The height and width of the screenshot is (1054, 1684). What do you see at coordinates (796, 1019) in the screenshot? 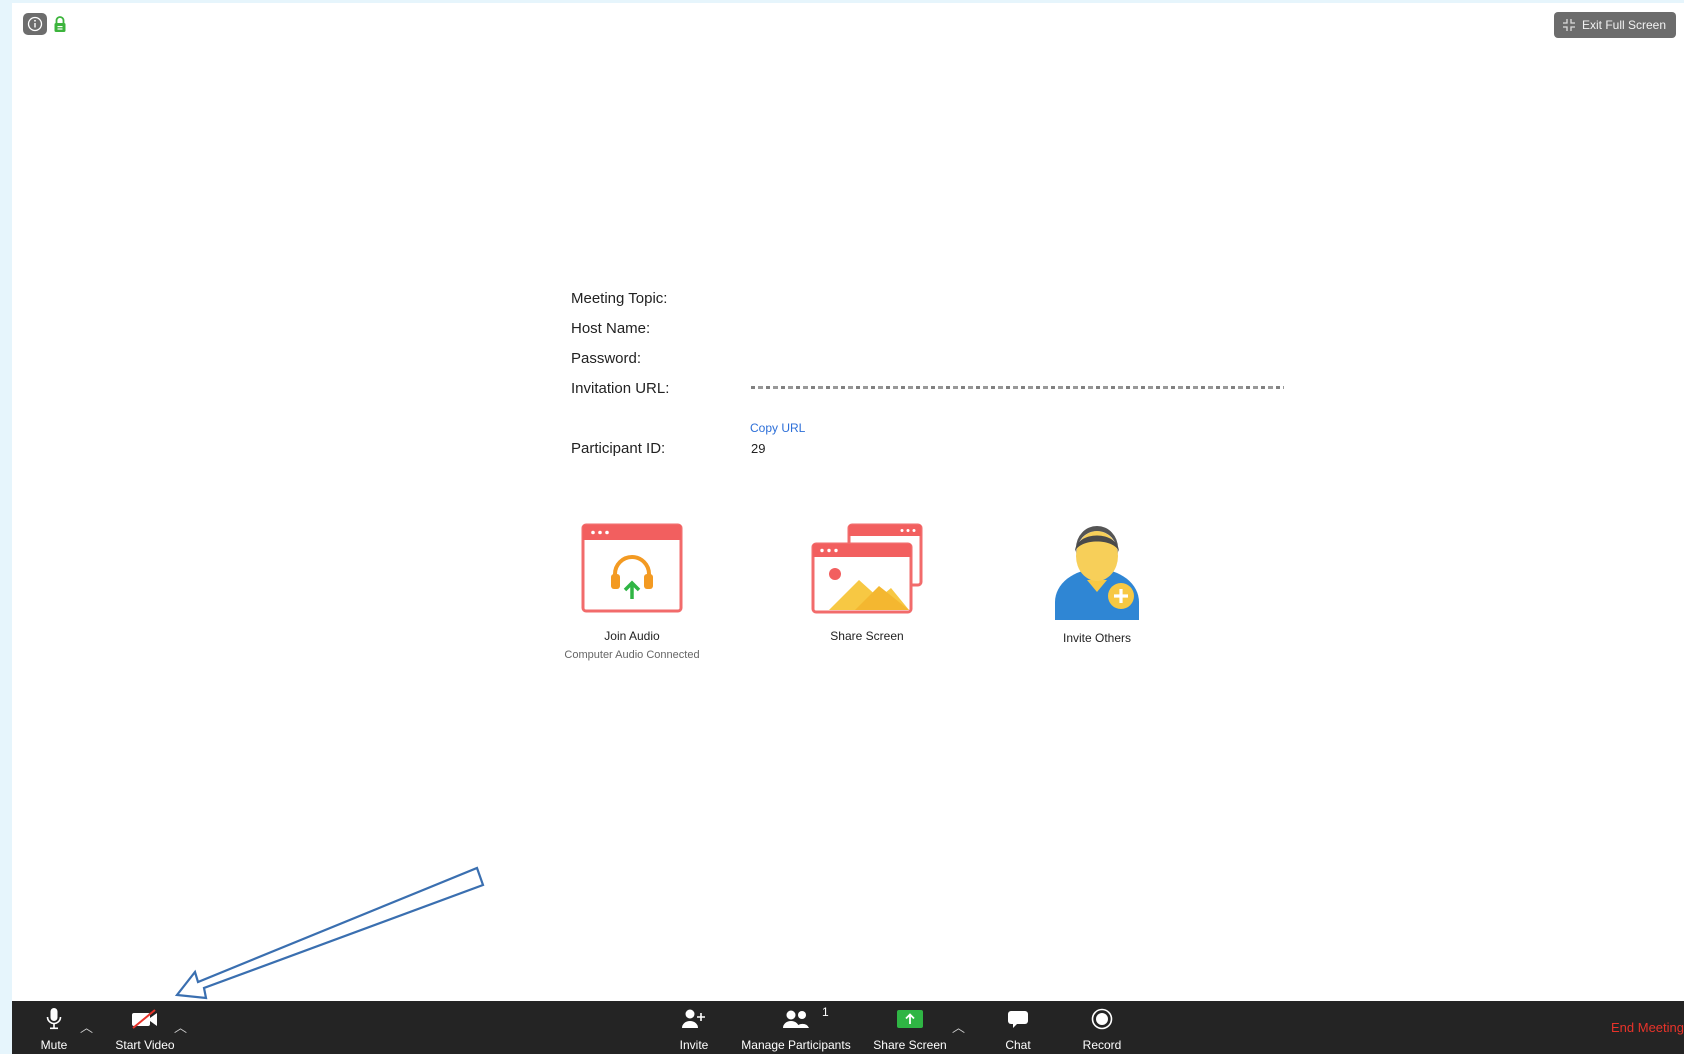
I see `participants-icon` at bounding box center [796, 1019].